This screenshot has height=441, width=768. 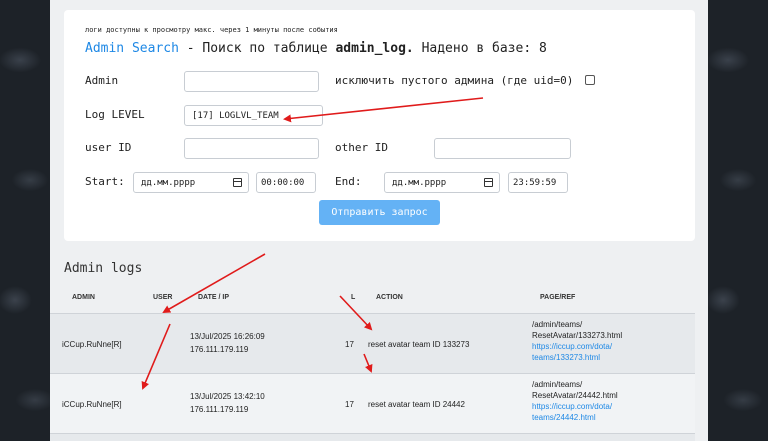 What do you see at coordinates (558, 297) in the screenshot?
I see `column-header-page-ref: PAGE/REF` at bounding box center [558, 297].